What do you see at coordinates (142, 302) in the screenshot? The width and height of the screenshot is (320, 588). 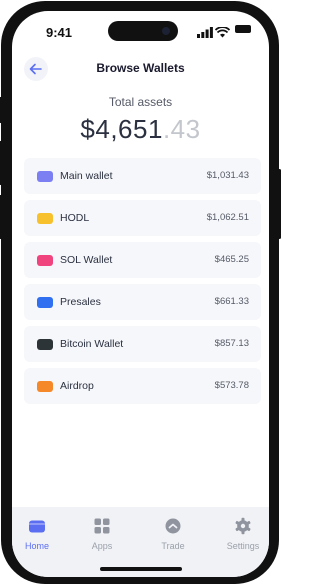 I see `wallet-item: Presales $661.33` at bounding box center [142, 302].